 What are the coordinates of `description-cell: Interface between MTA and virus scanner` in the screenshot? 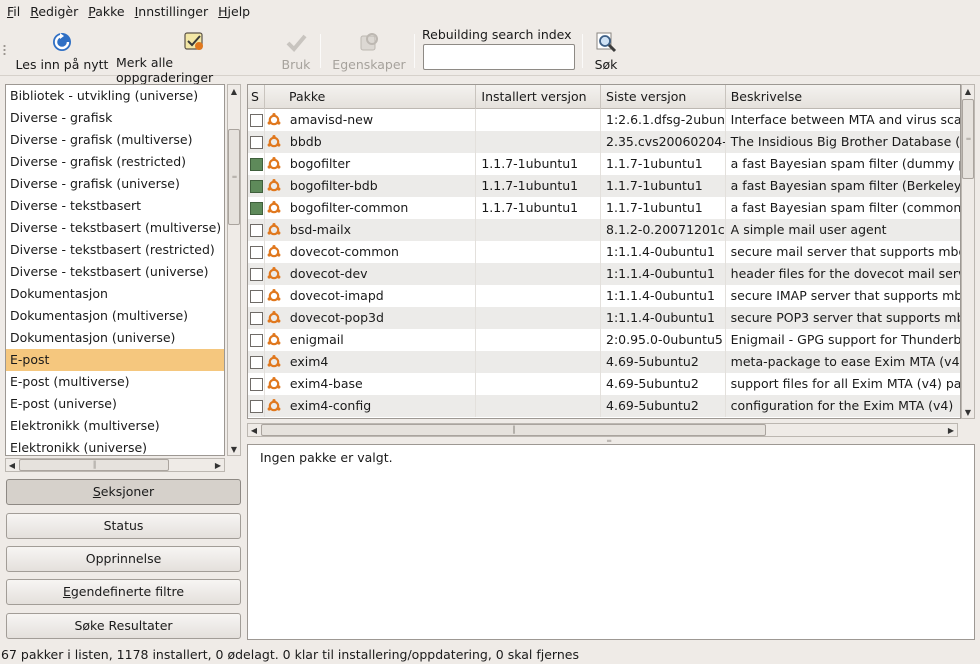 It's located at (845, 119).